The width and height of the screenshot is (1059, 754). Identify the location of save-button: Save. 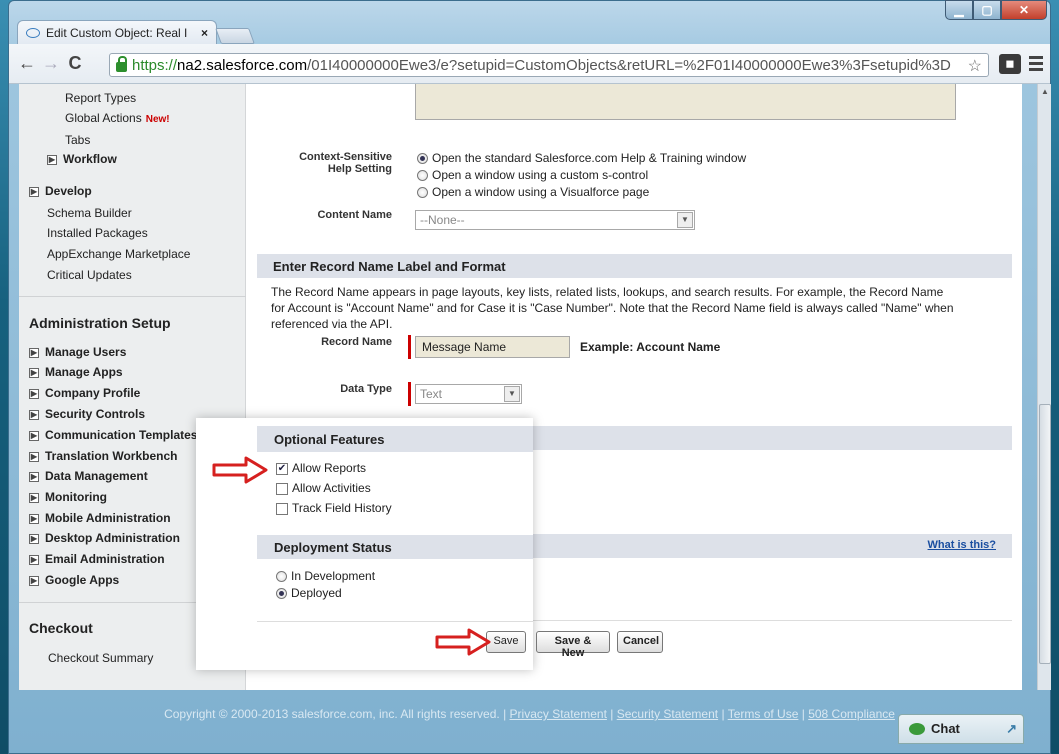
(506, 642).